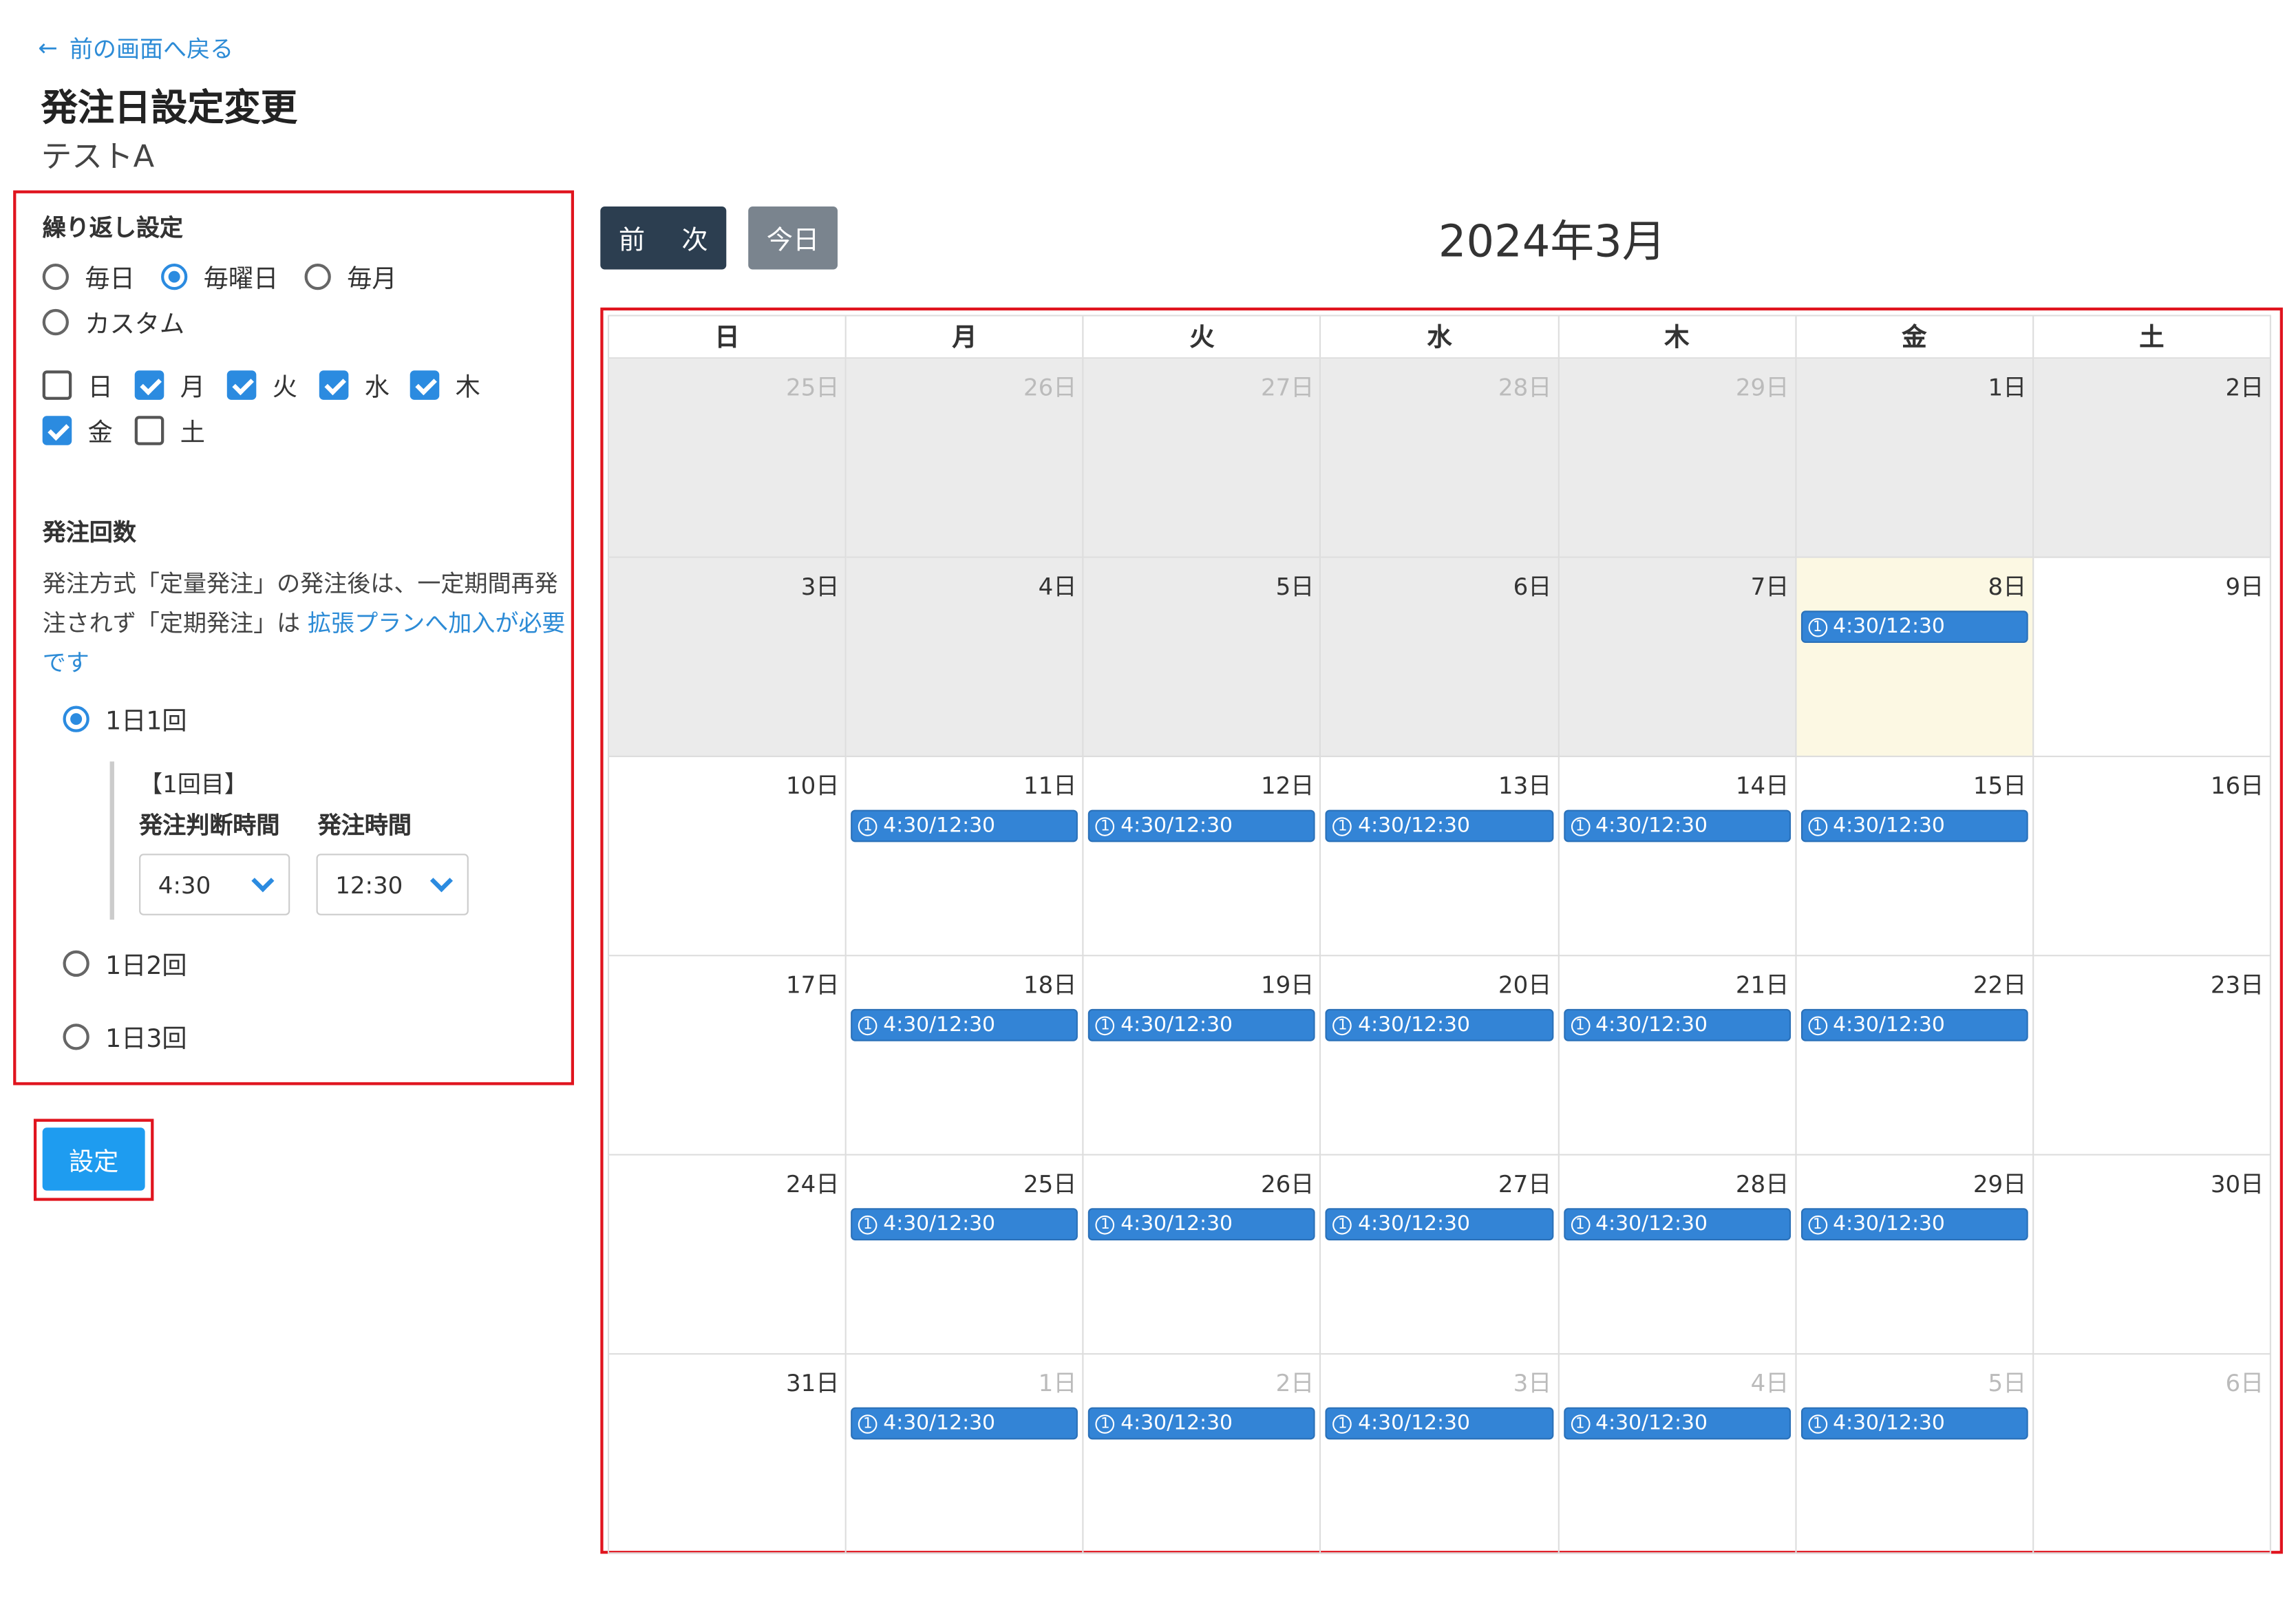  I want to click on radio-twice-daily, so click(76, 963).